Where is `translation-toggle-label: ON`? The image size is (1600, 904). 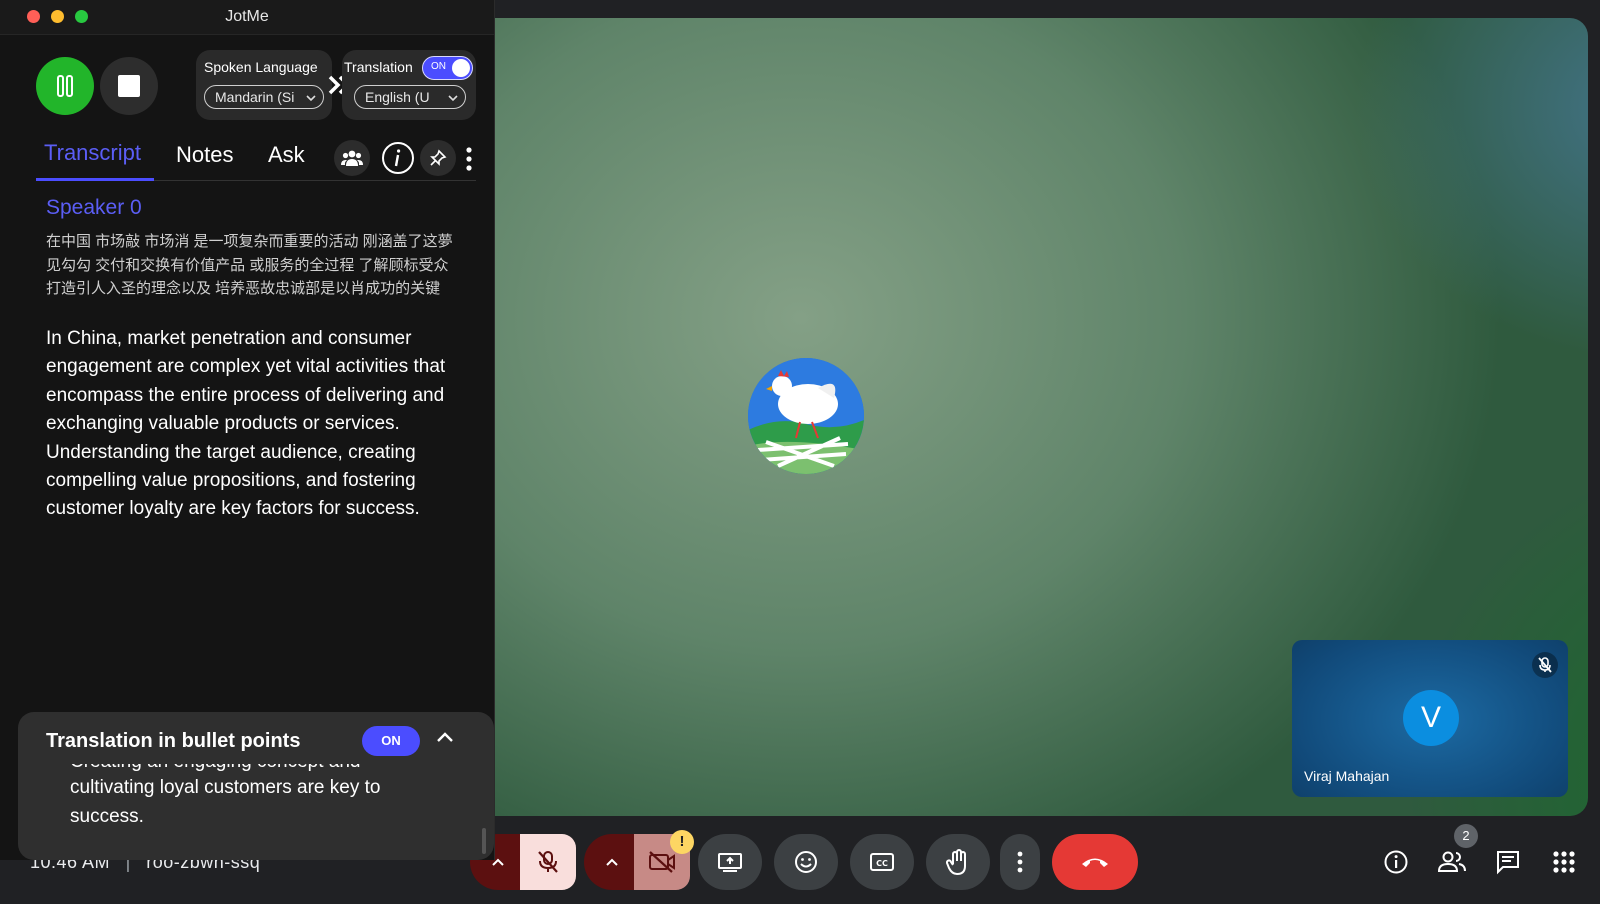 translation-toggle-label: ON is located at coordinates (438, 66).